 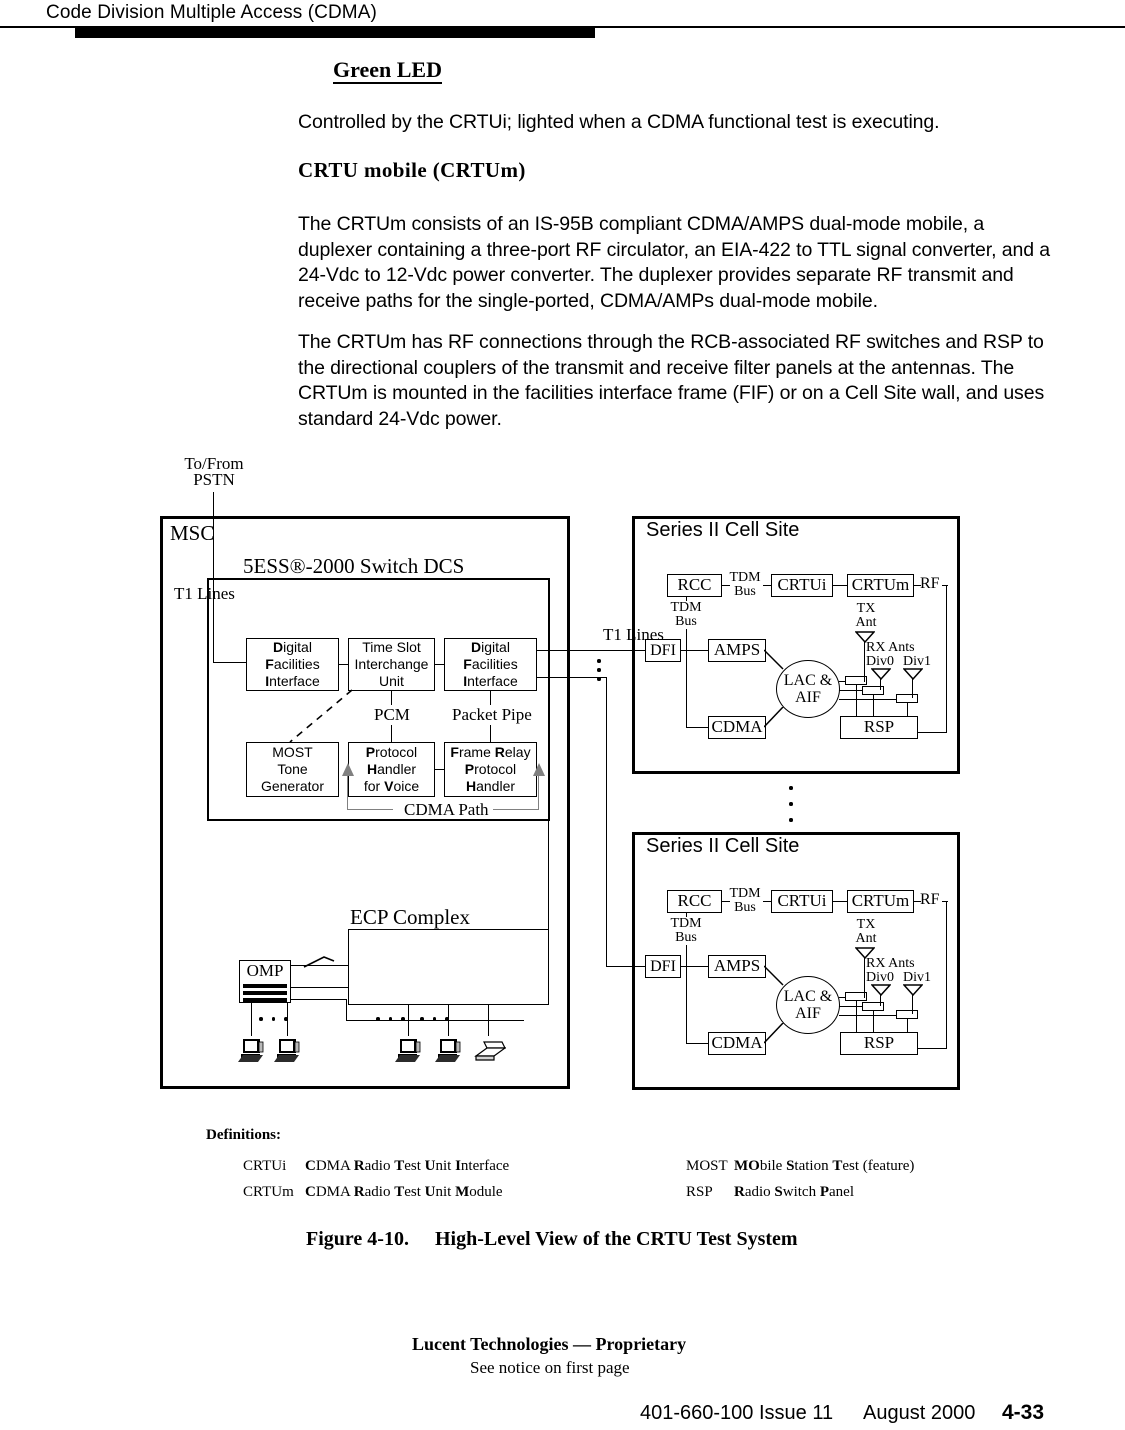 I want to click on cell2-lac-aif: LAC & AIF, so click(x=808, y=1005).